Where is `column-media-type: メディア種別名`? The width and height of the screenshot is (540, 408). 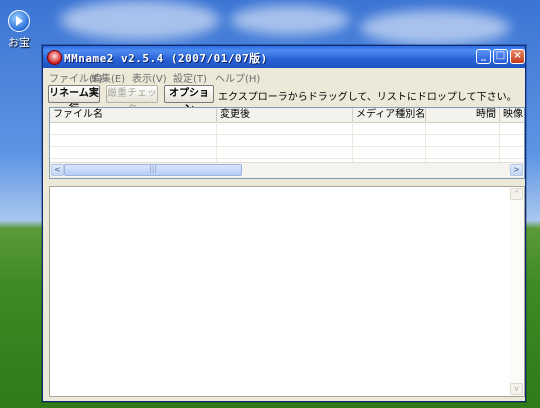
column-media-type: メディア種別名 is located at coordinates (389, 115).